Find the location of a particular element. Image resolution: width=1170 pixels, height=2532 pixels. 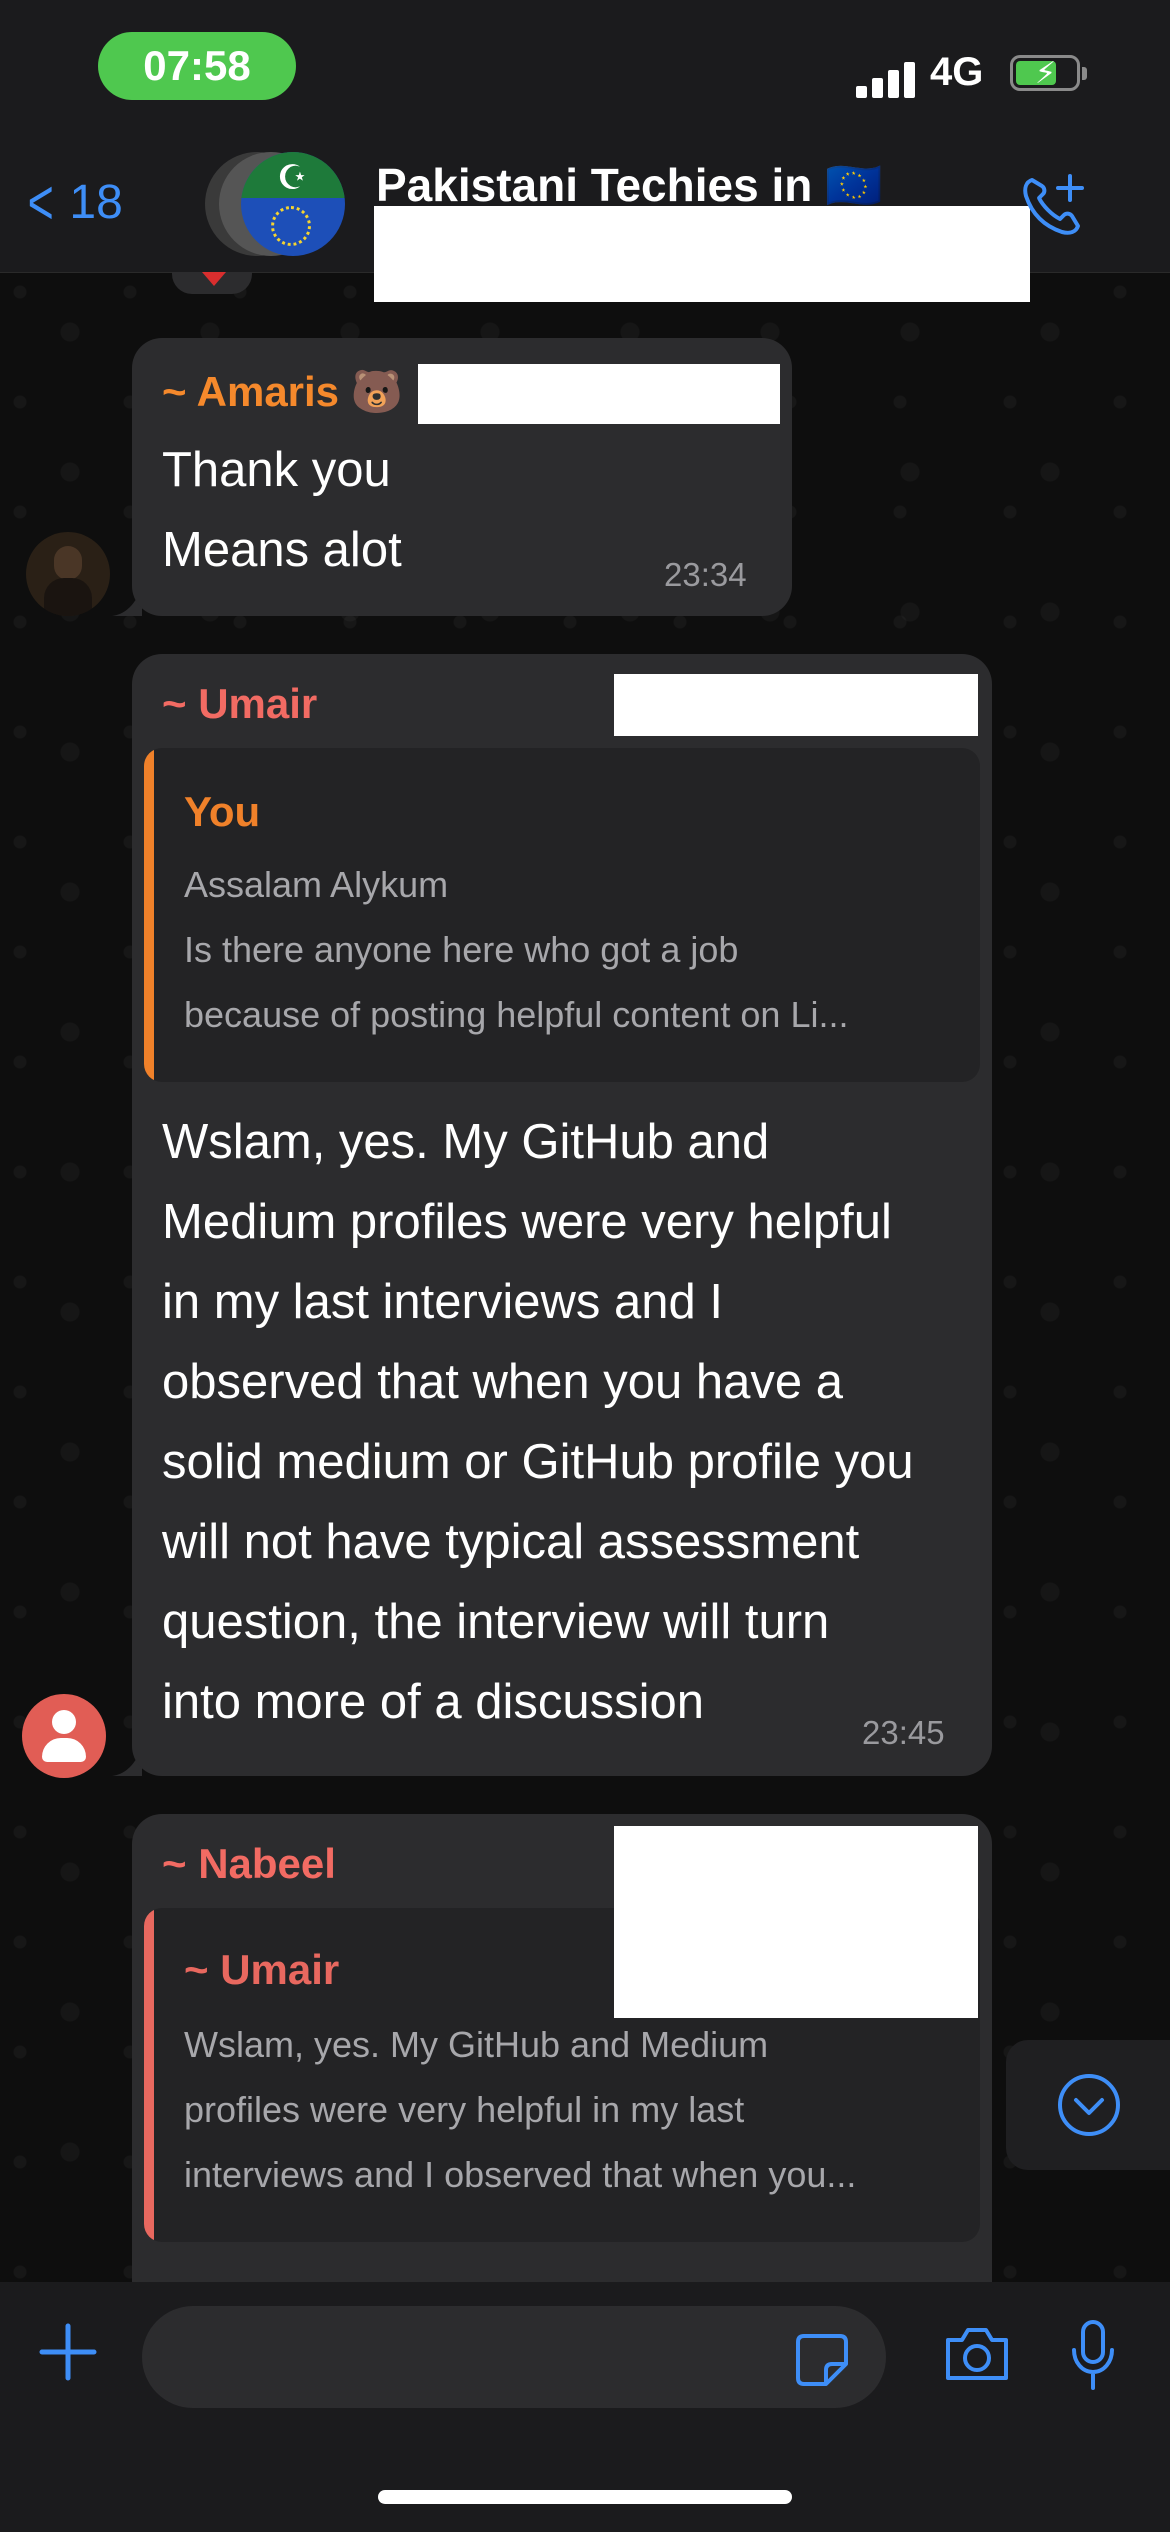

camera-icon is located at coordinates (977, 2354).